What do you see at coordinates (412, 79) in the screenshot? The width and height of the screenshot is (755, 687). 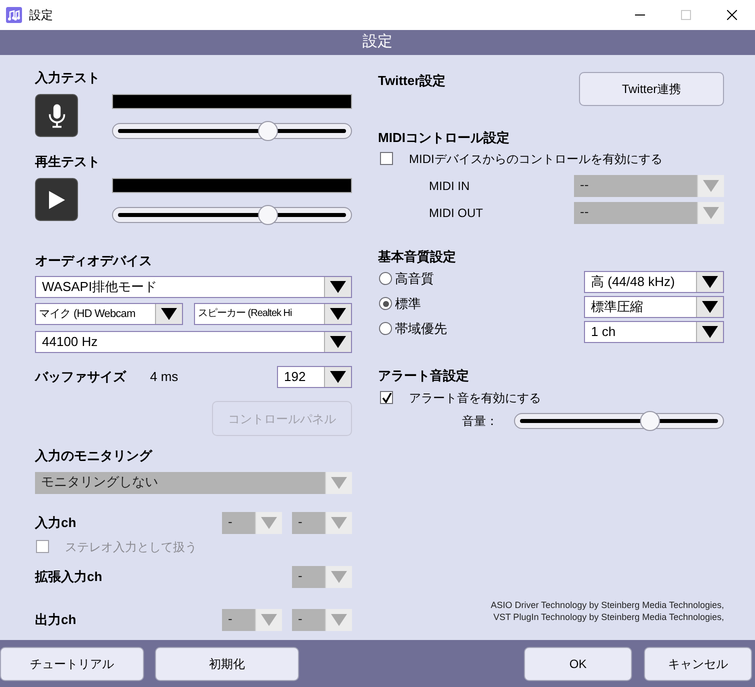 I see `section-heading: Twitter設定` at bounding box center [412, 79].